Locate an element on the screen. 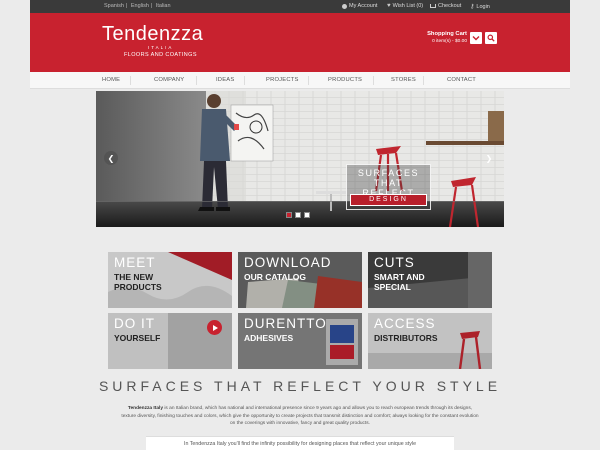 This screenshot has width=600, height=450. user-icon is located at coordinates (344, 6).